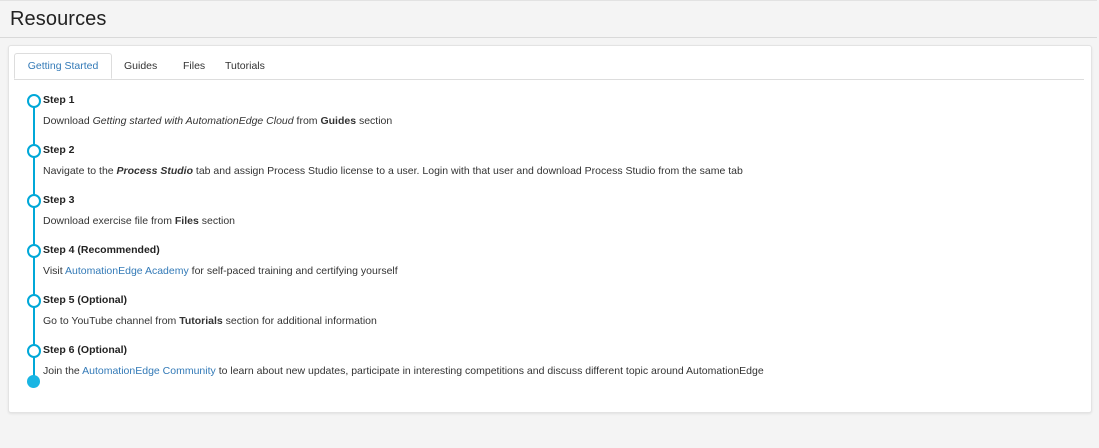 The width and height of the screenshot is (1099, 448). I want to click on step-3-text: Download exercise file from, so click(109, 221).